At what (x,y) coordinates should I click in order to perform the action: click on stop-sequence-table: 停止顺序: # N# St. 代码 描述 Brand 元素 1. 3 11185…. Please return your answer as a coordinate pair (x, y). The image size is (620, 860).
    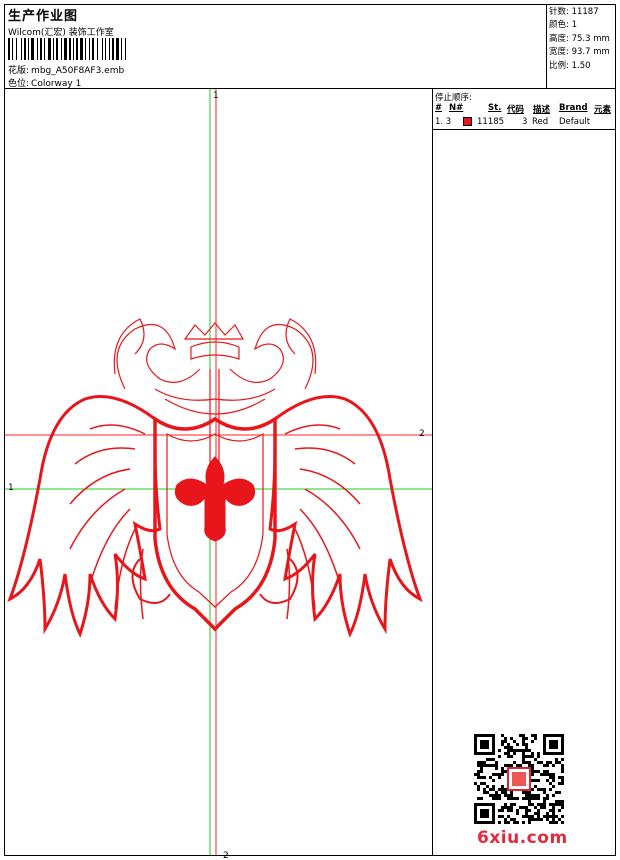
    Looking at the image, I should click on (524, 109).